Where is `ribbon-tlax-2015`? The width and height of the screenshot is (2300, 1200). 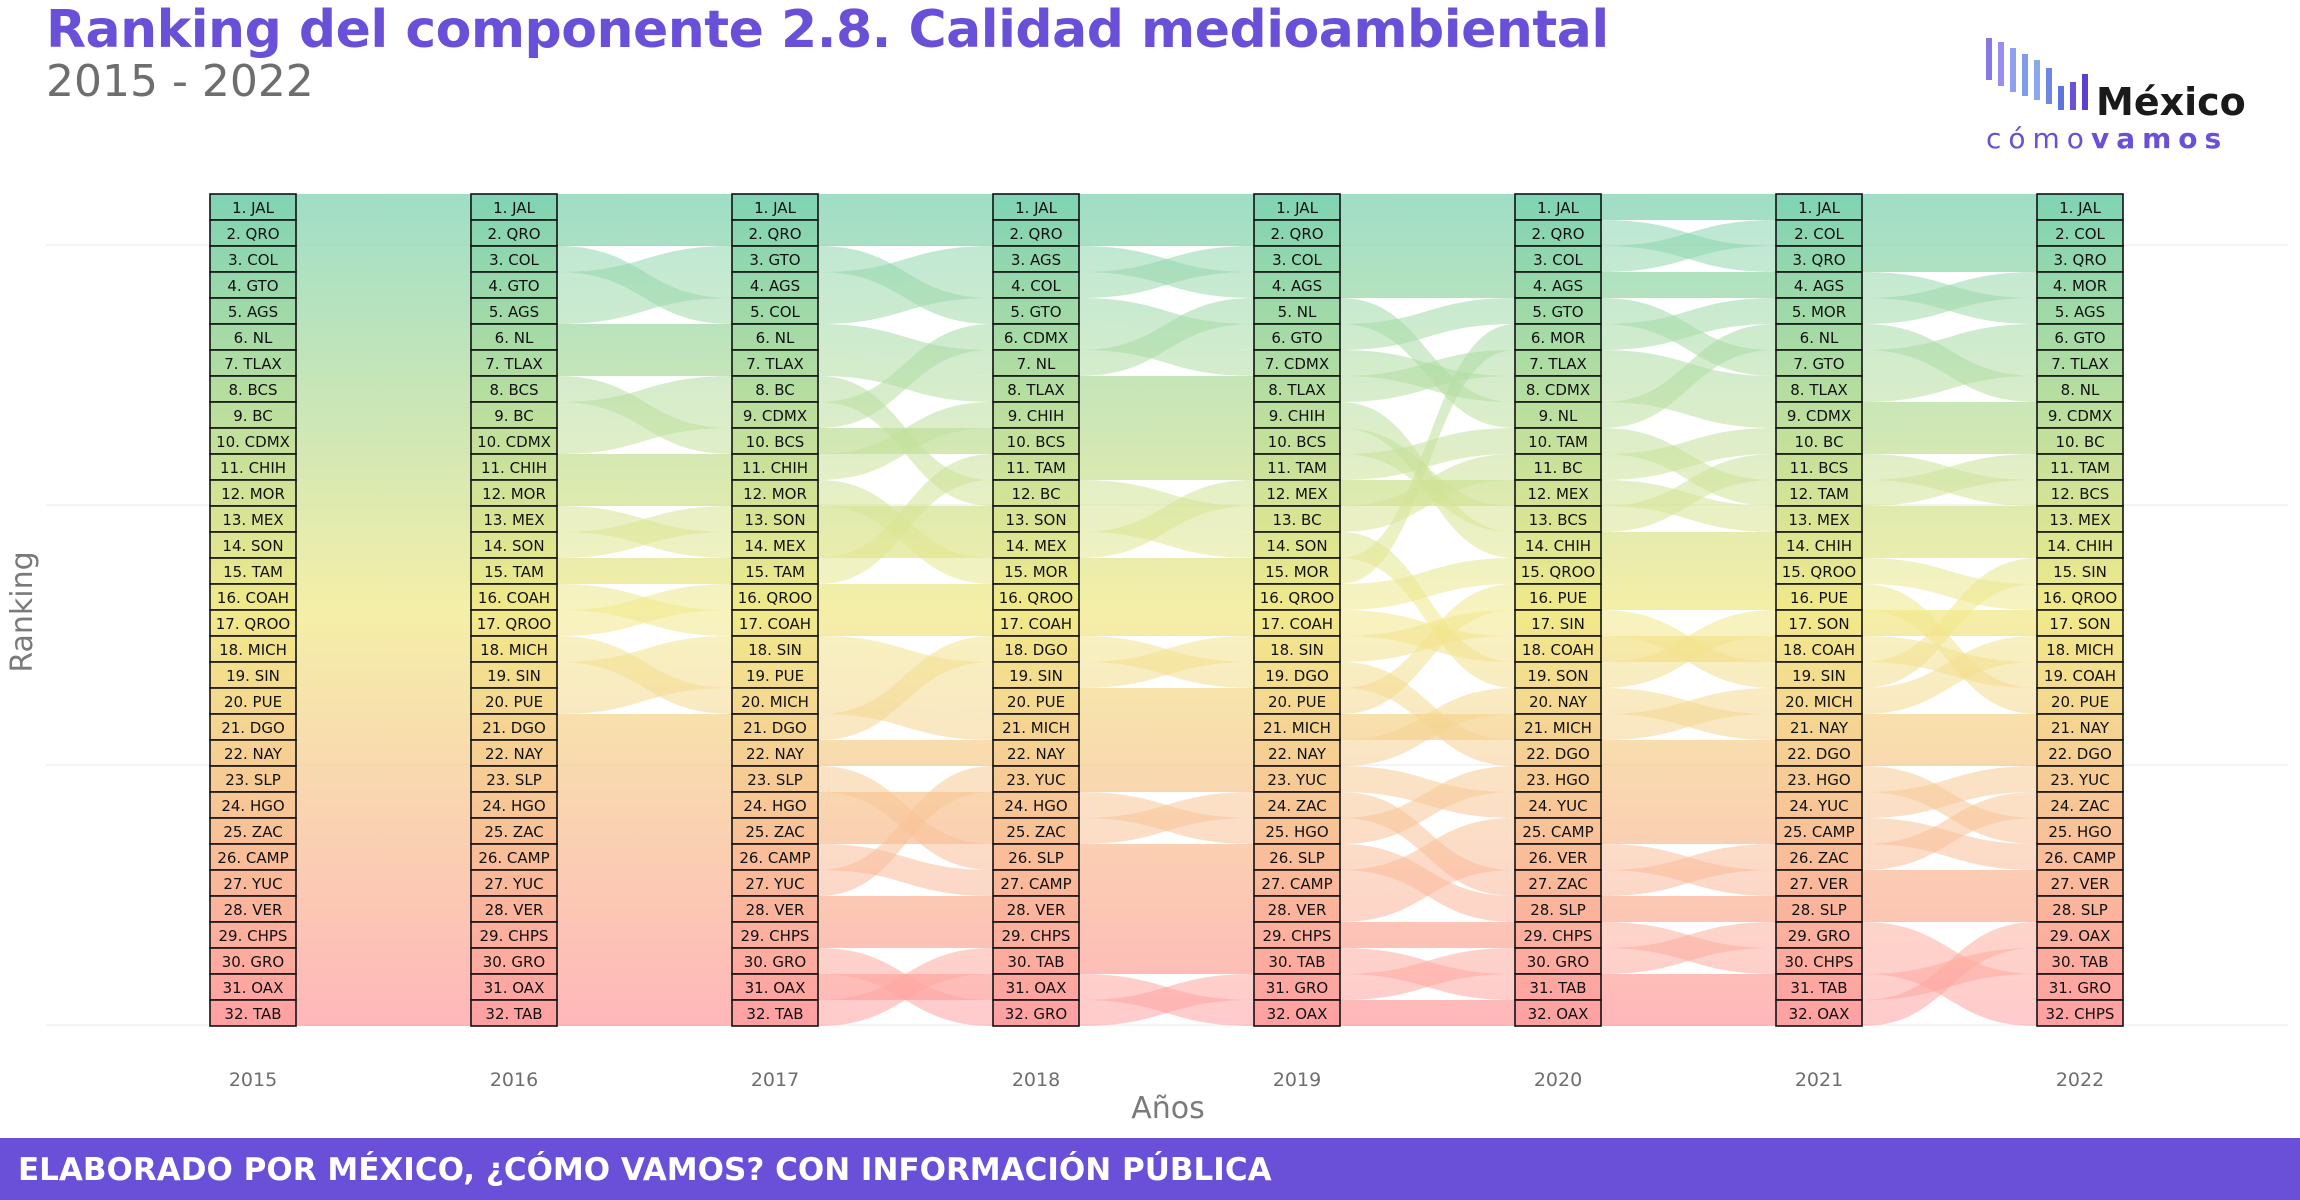
ribbon-tlax-2015 is located at coordinates (383, 363).